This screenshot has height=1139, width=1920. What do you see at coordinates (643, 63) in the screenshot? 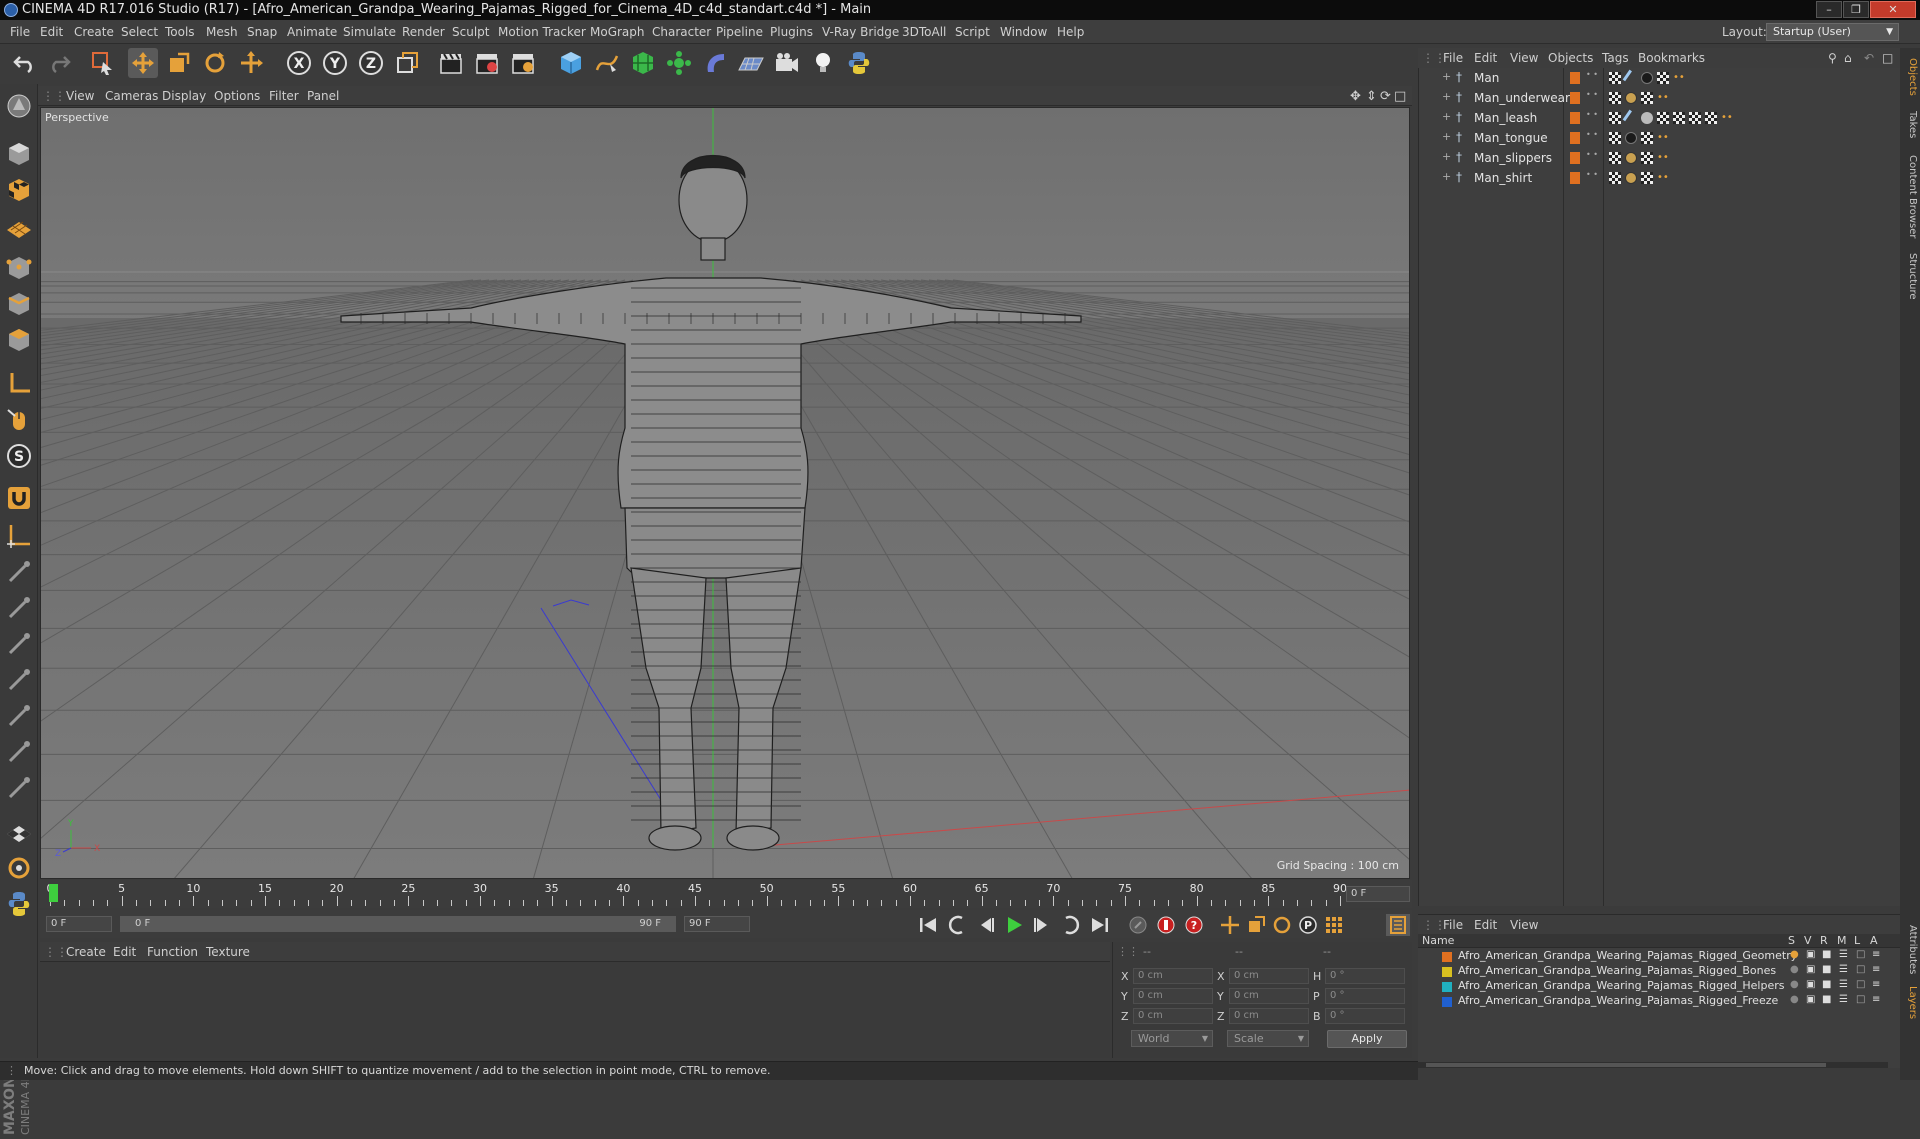
I see `subdivision-surface-button` at bounding box center [643, 63].